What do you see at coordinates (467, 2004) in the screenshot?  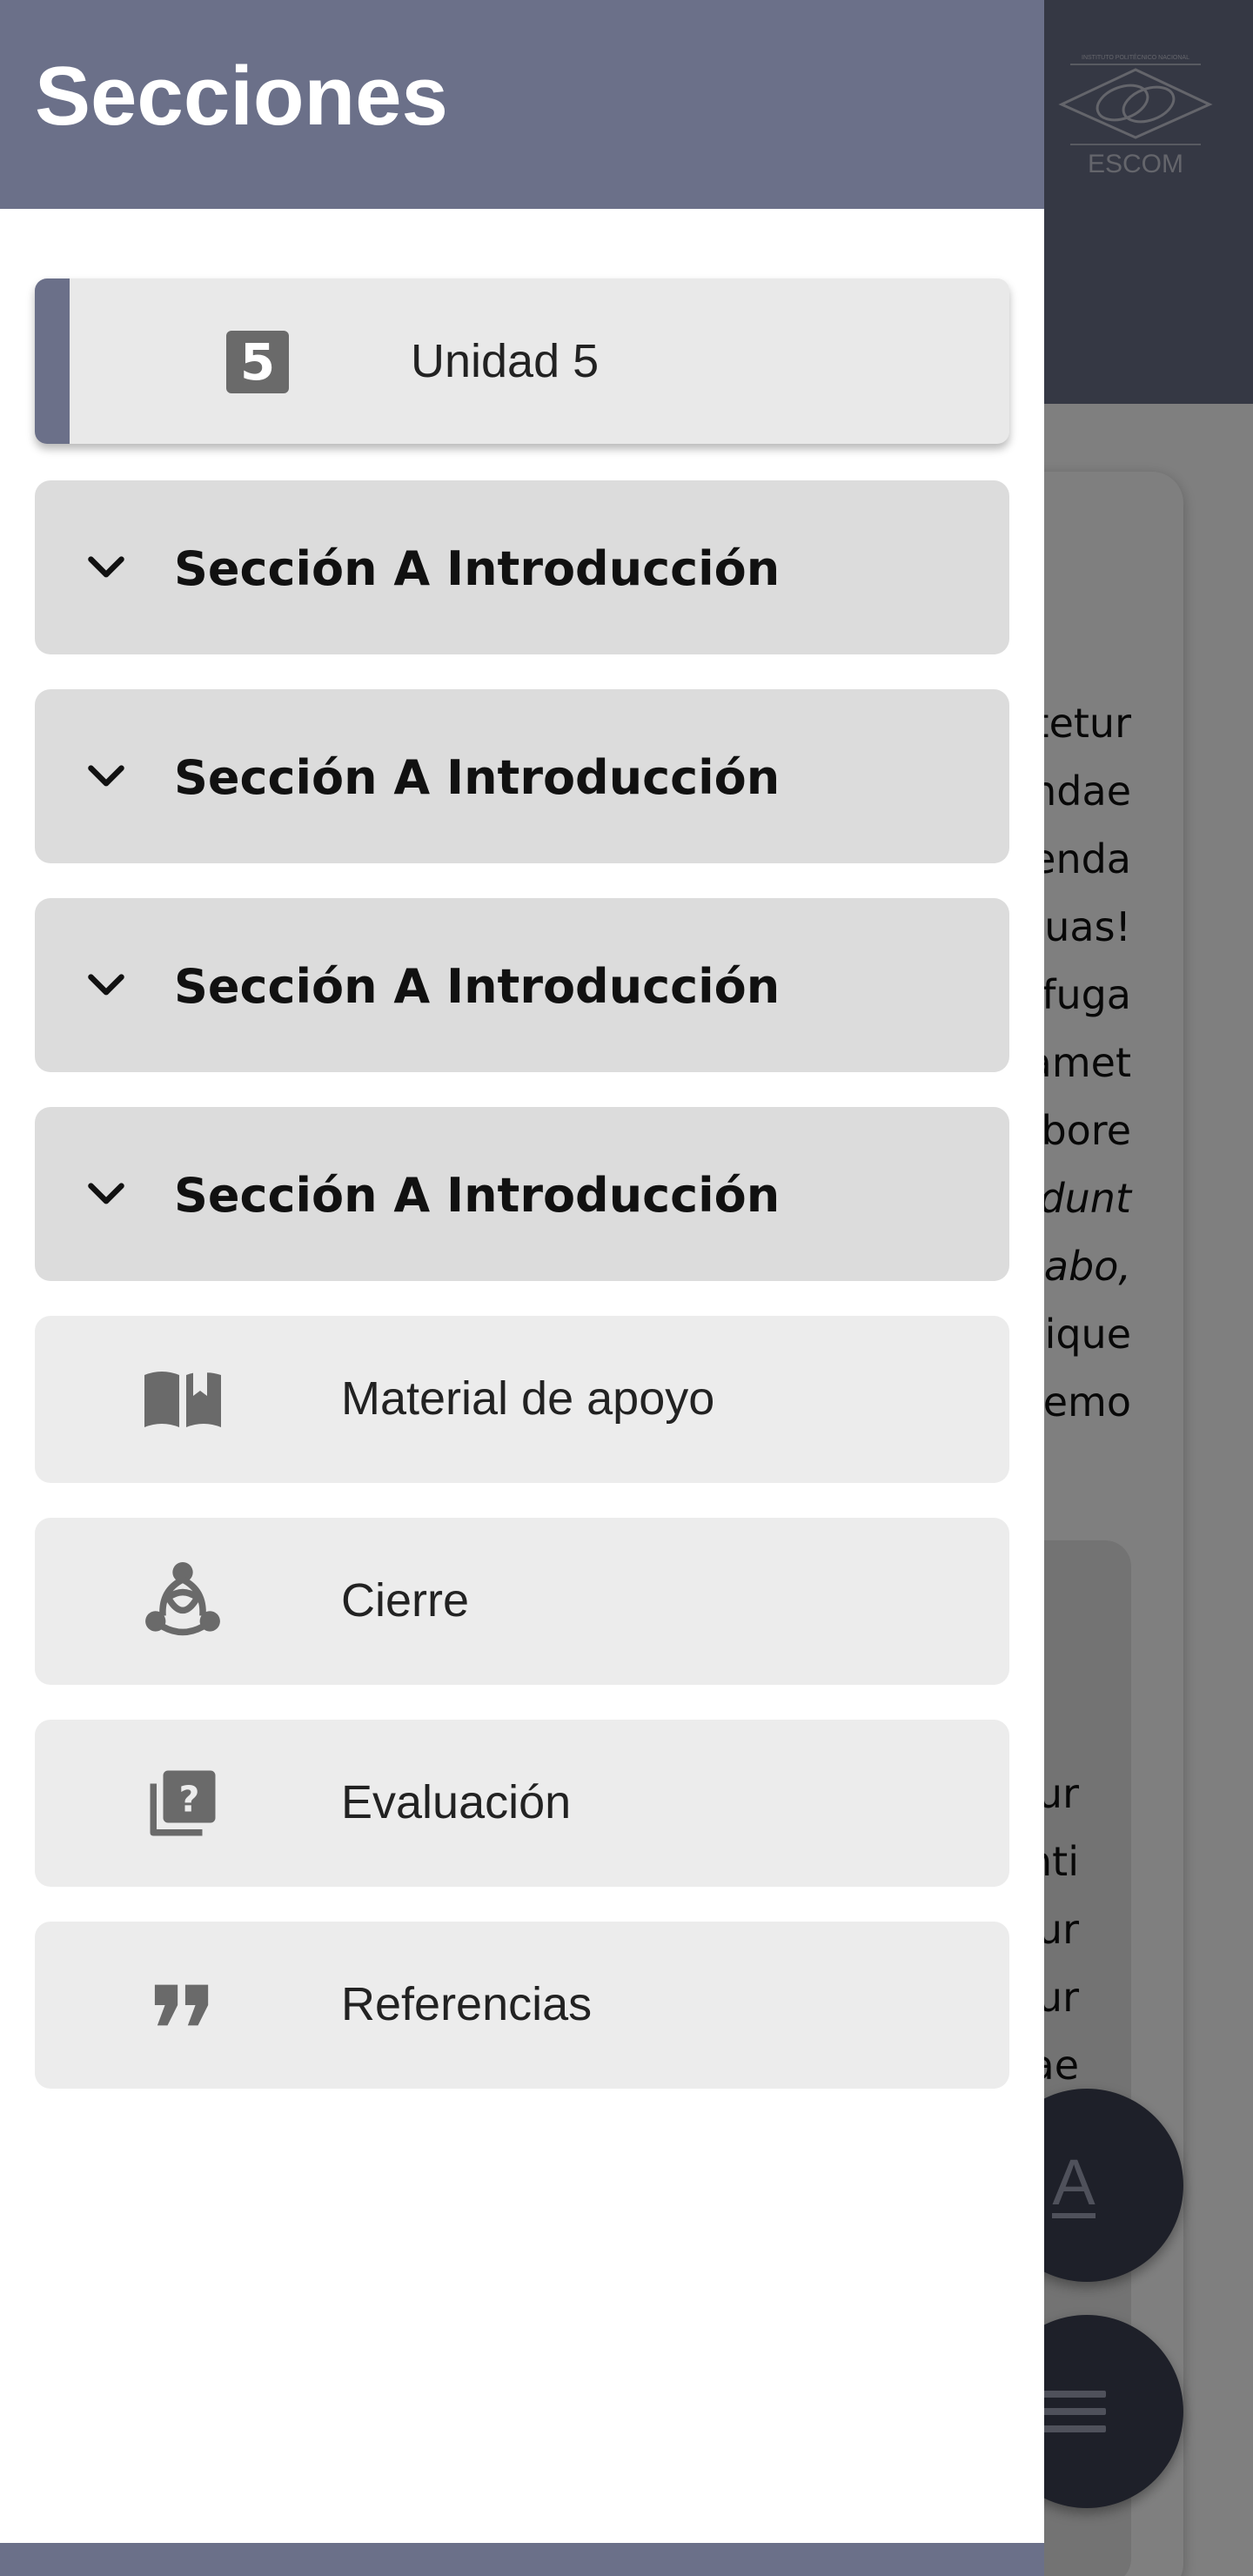 I see `menu-item-label: Referencias` at bounding box center [467, 2004].